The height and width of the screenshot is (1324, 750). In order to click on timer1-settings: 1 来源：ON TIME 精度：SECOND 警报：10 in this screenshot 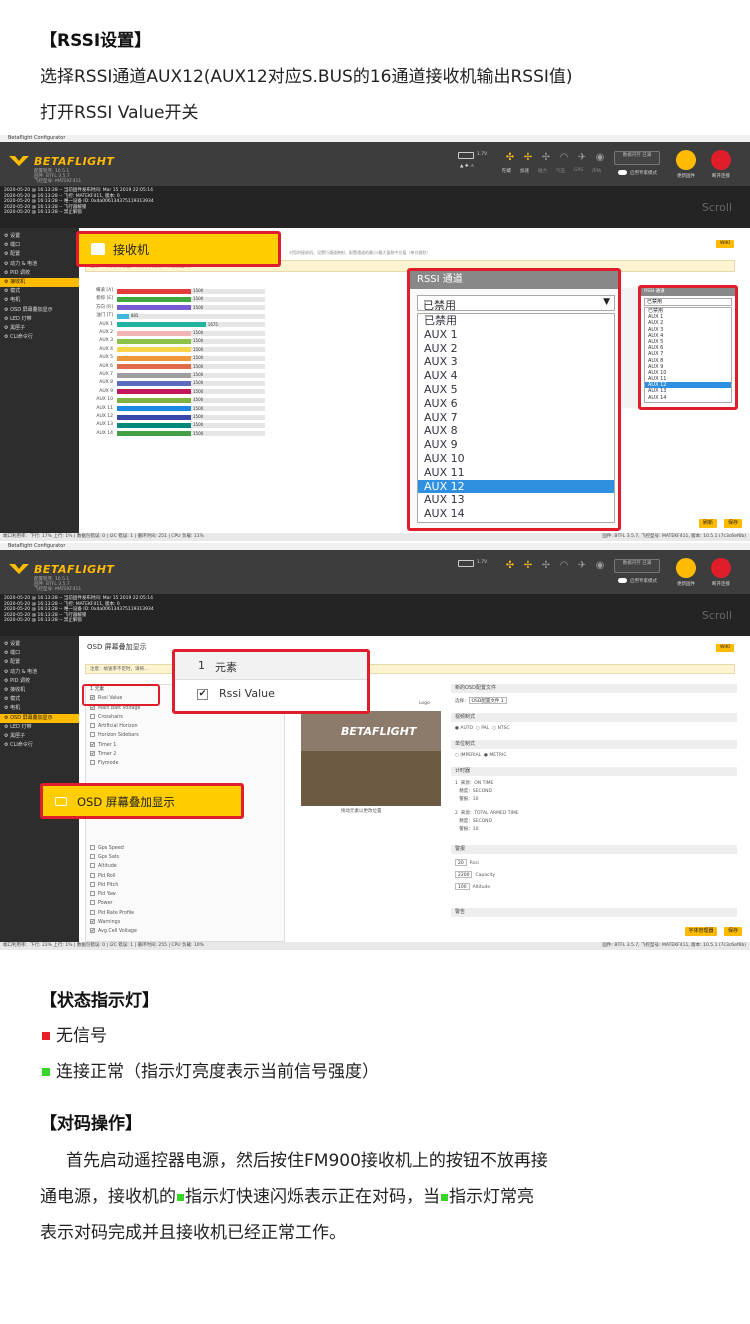, I will do `click(474, 792)`.